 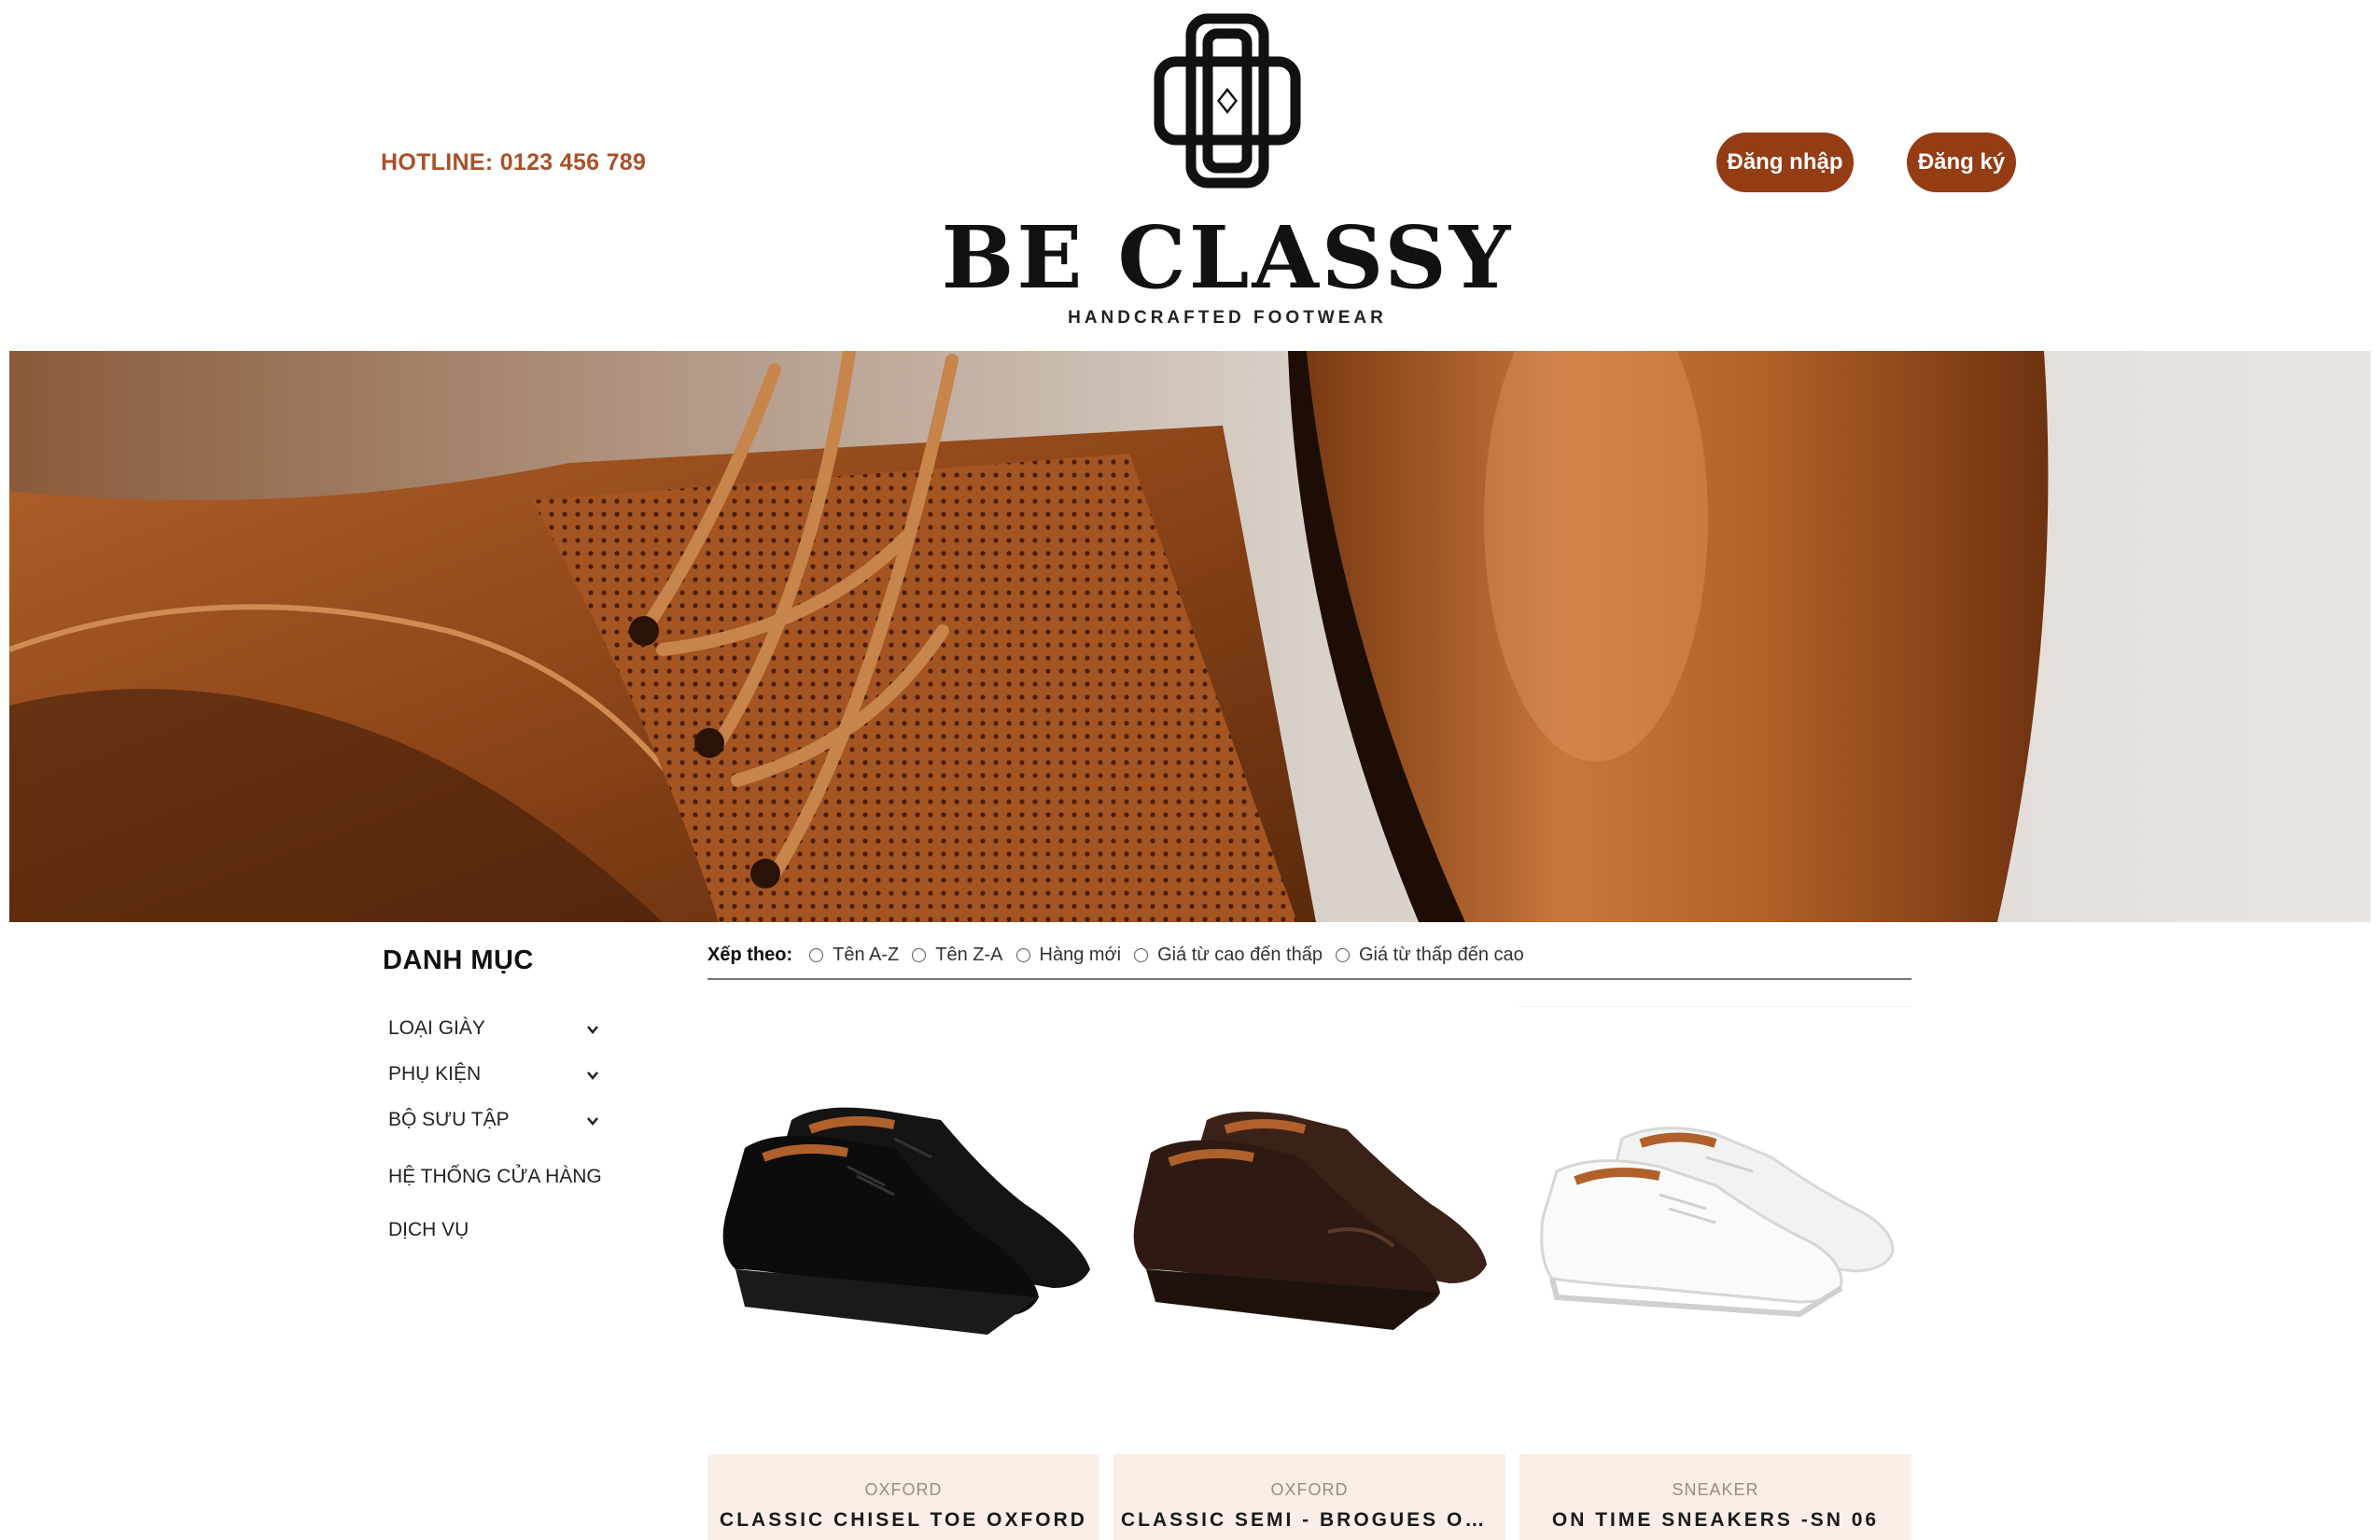 I want to click on sidebar-item-shoe-types: LOẠI GIÀY, so click(x=493, y=1028).